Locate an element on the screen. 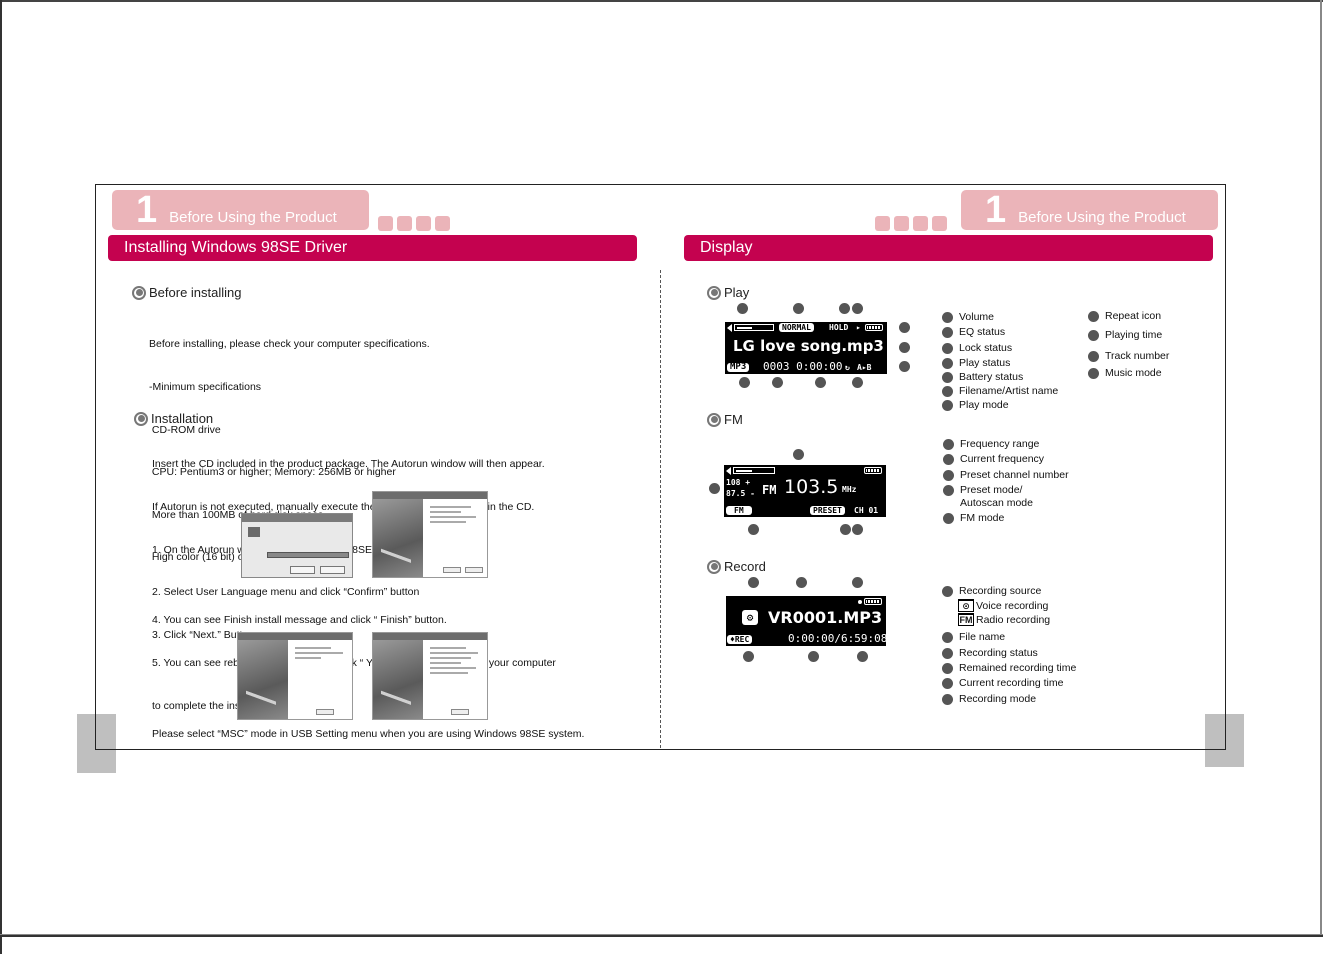 The image size is (1323, 954). step-line: to complete the installation. is located at coordinates (216, 705).